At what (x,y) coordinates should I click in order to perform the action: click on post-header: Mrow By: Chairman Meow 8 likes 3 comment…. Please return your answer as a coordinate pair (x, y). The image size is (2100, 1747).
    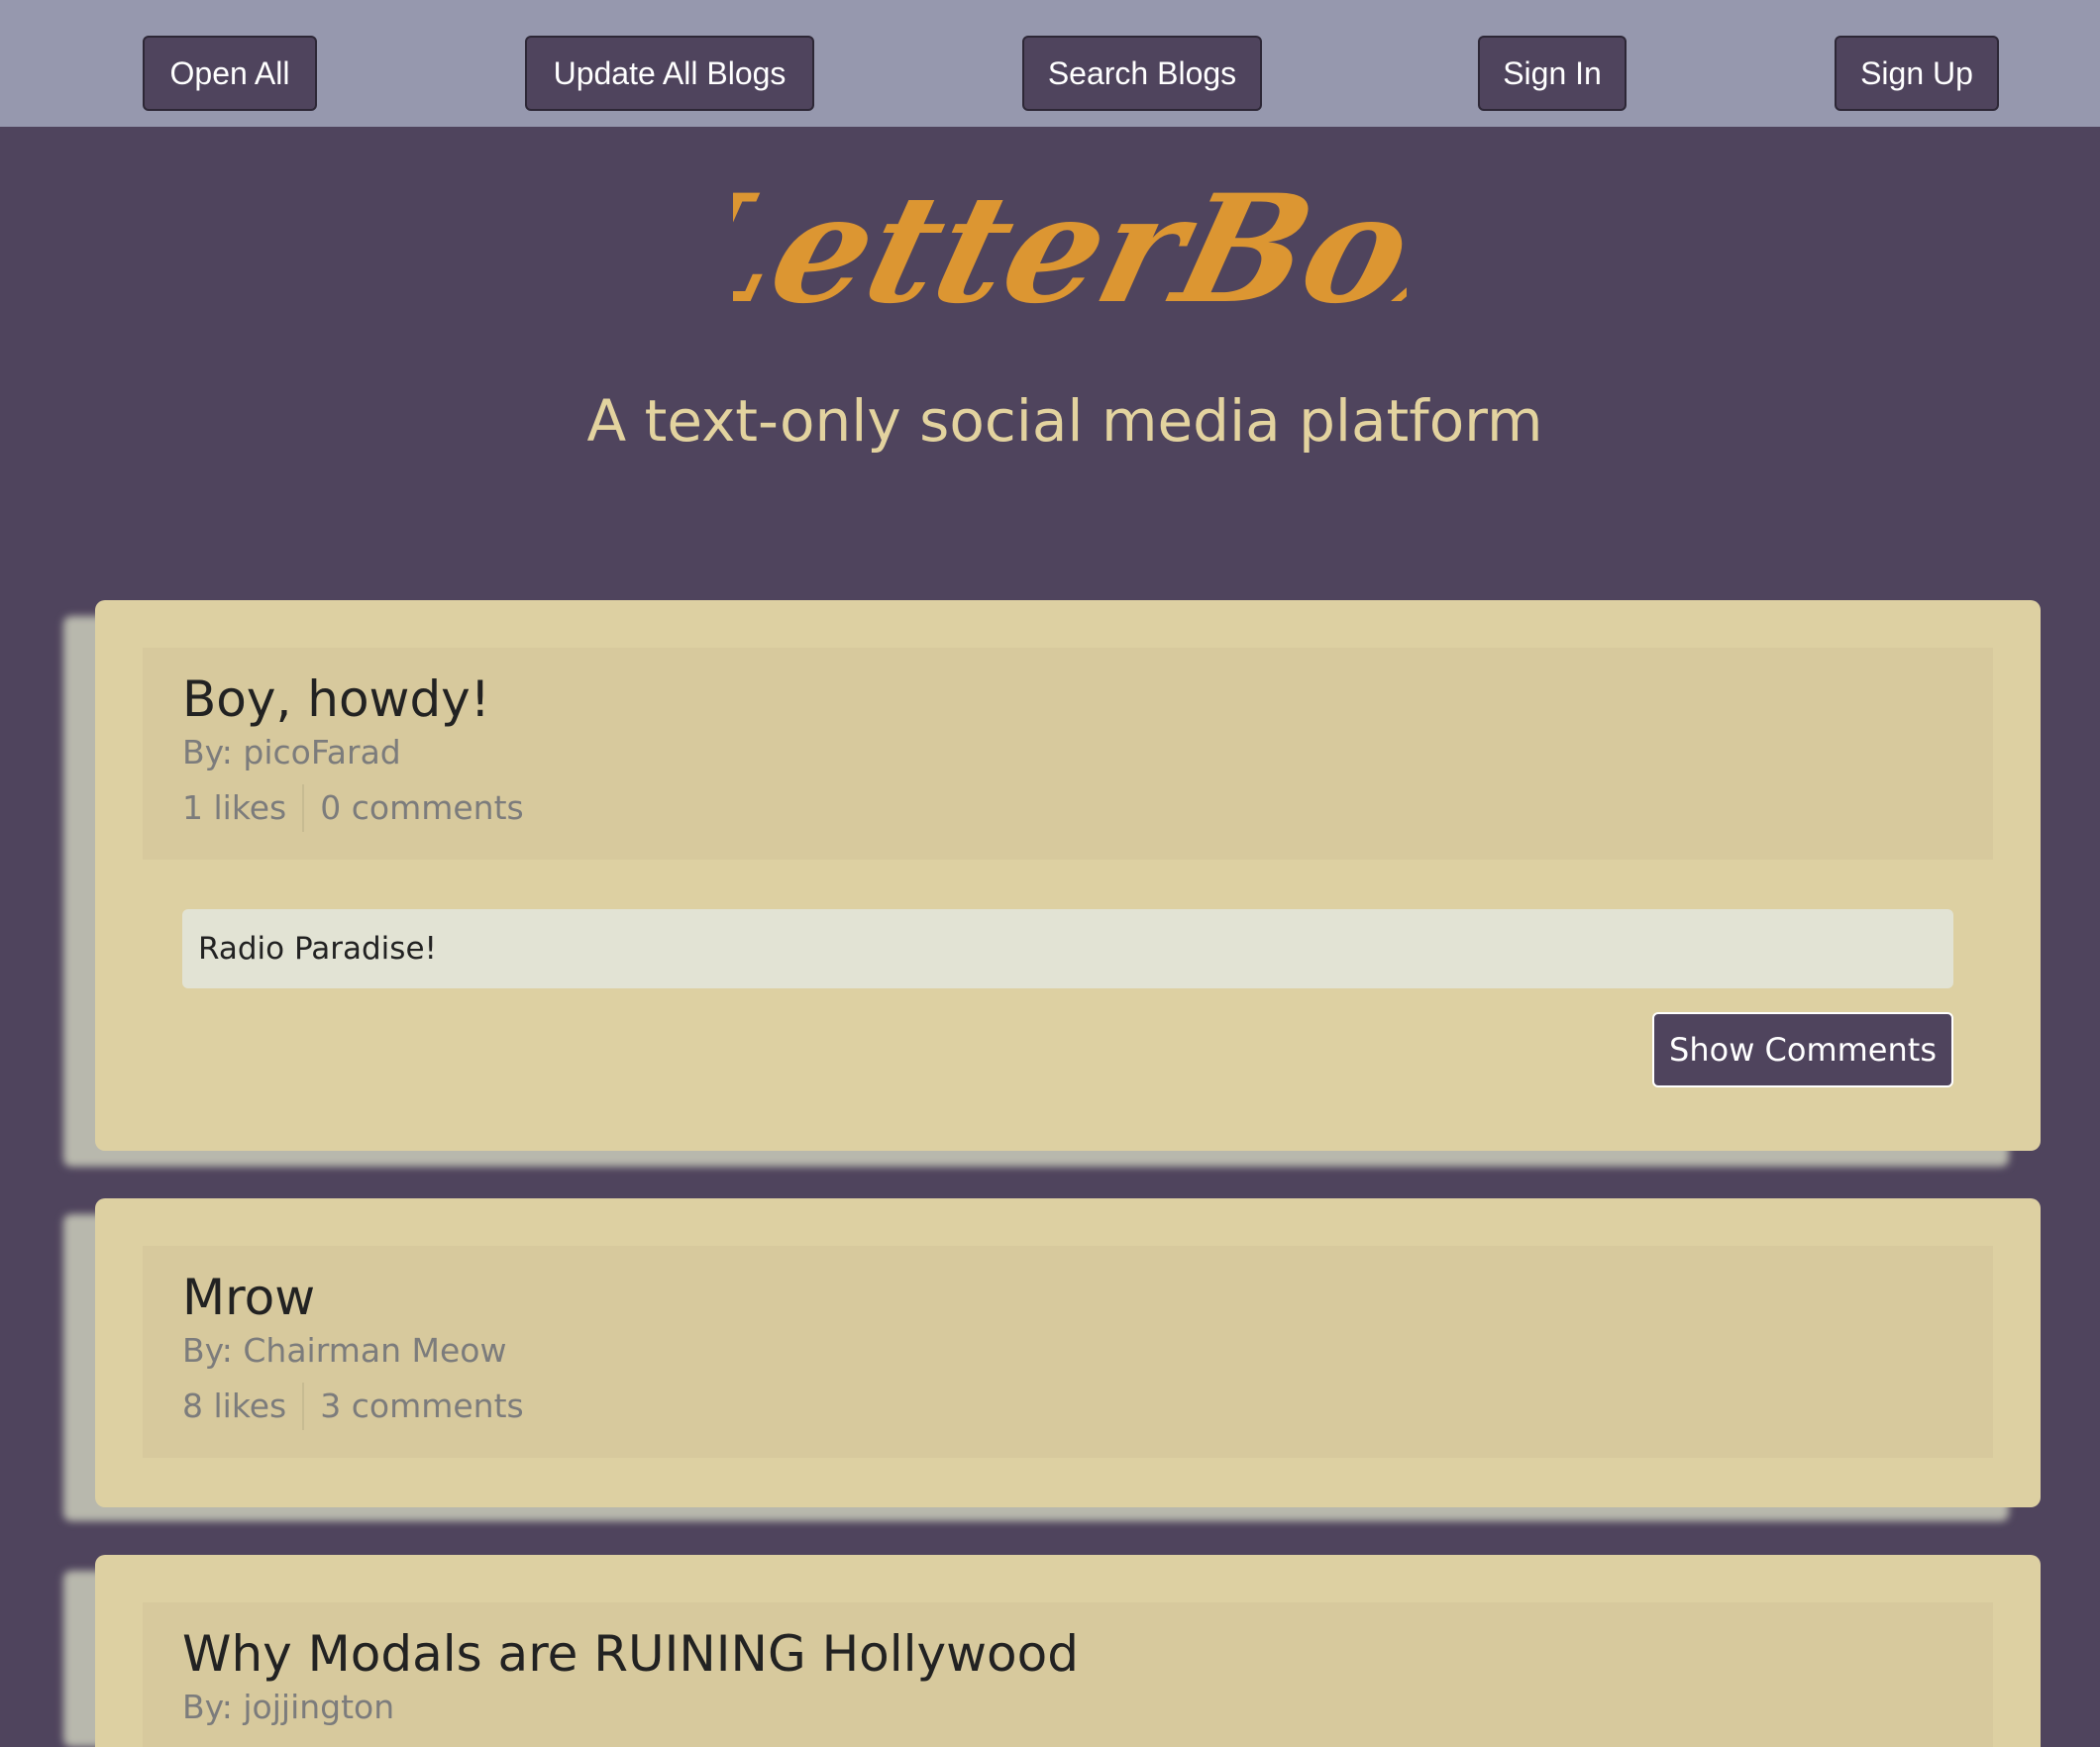
    Looking at the image, I should click on (1068, 1352).